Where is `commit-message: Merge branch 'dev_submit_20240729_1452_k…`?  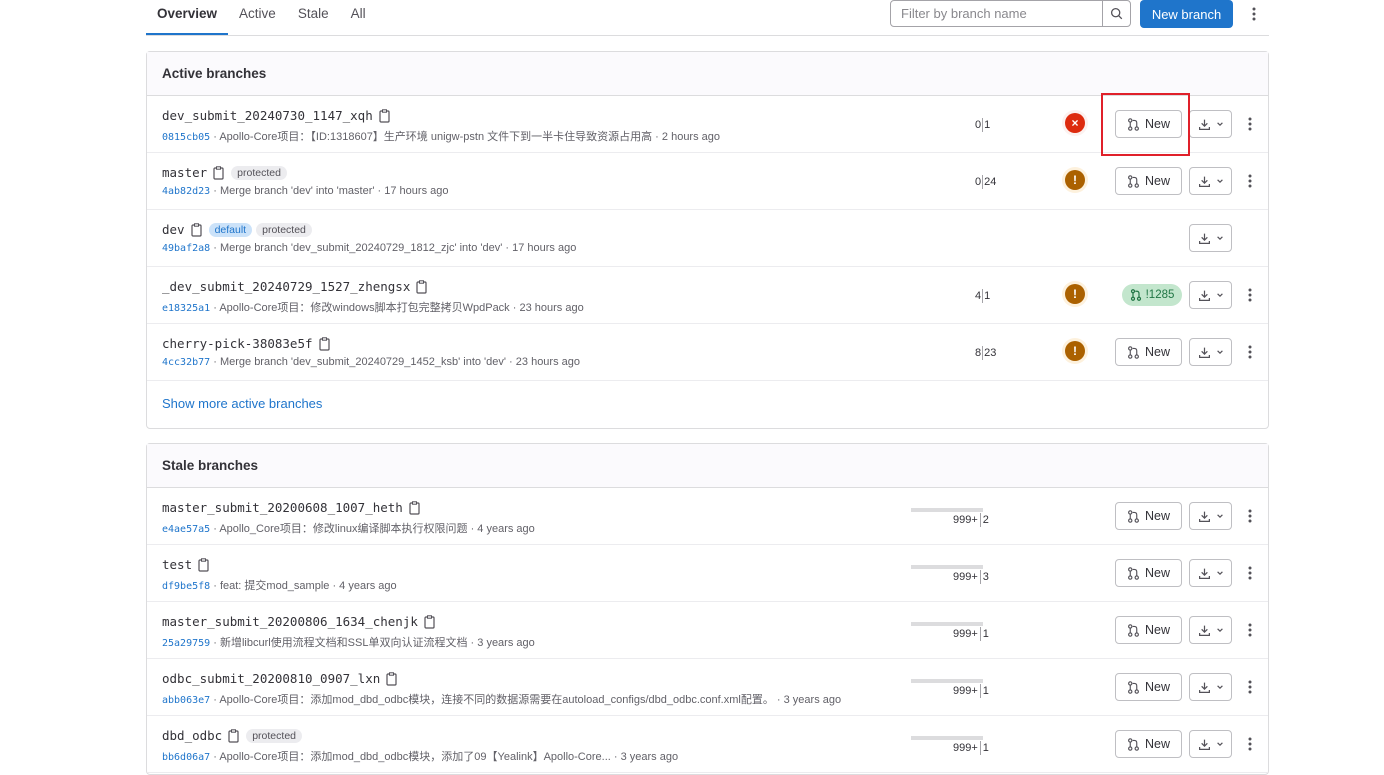
commit-message: Merge branch 'dev_submit_20240729_1452_k… is located at coordinates (363, 362).